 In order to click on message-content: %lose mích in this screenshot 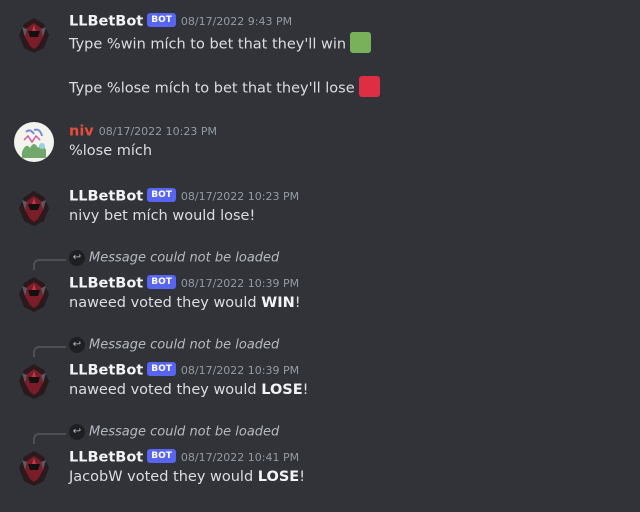, I will do `click(111, 151)`.